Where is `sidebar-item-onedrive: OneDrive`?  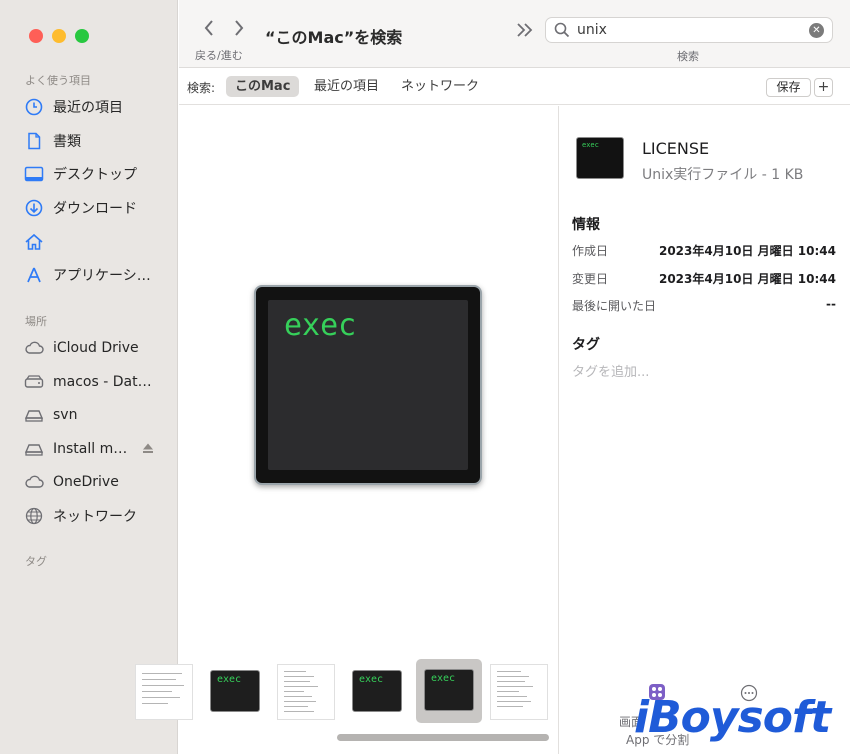
sidebar-item-onedrive: OneDrive is located at coordinates (97, 482).